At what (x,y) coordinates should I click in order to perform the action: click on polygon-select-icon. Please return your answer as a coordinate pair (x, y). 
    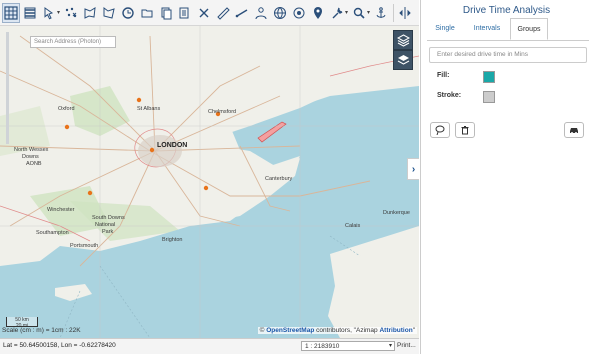
    Looking at the image, I should click on (109, 13).